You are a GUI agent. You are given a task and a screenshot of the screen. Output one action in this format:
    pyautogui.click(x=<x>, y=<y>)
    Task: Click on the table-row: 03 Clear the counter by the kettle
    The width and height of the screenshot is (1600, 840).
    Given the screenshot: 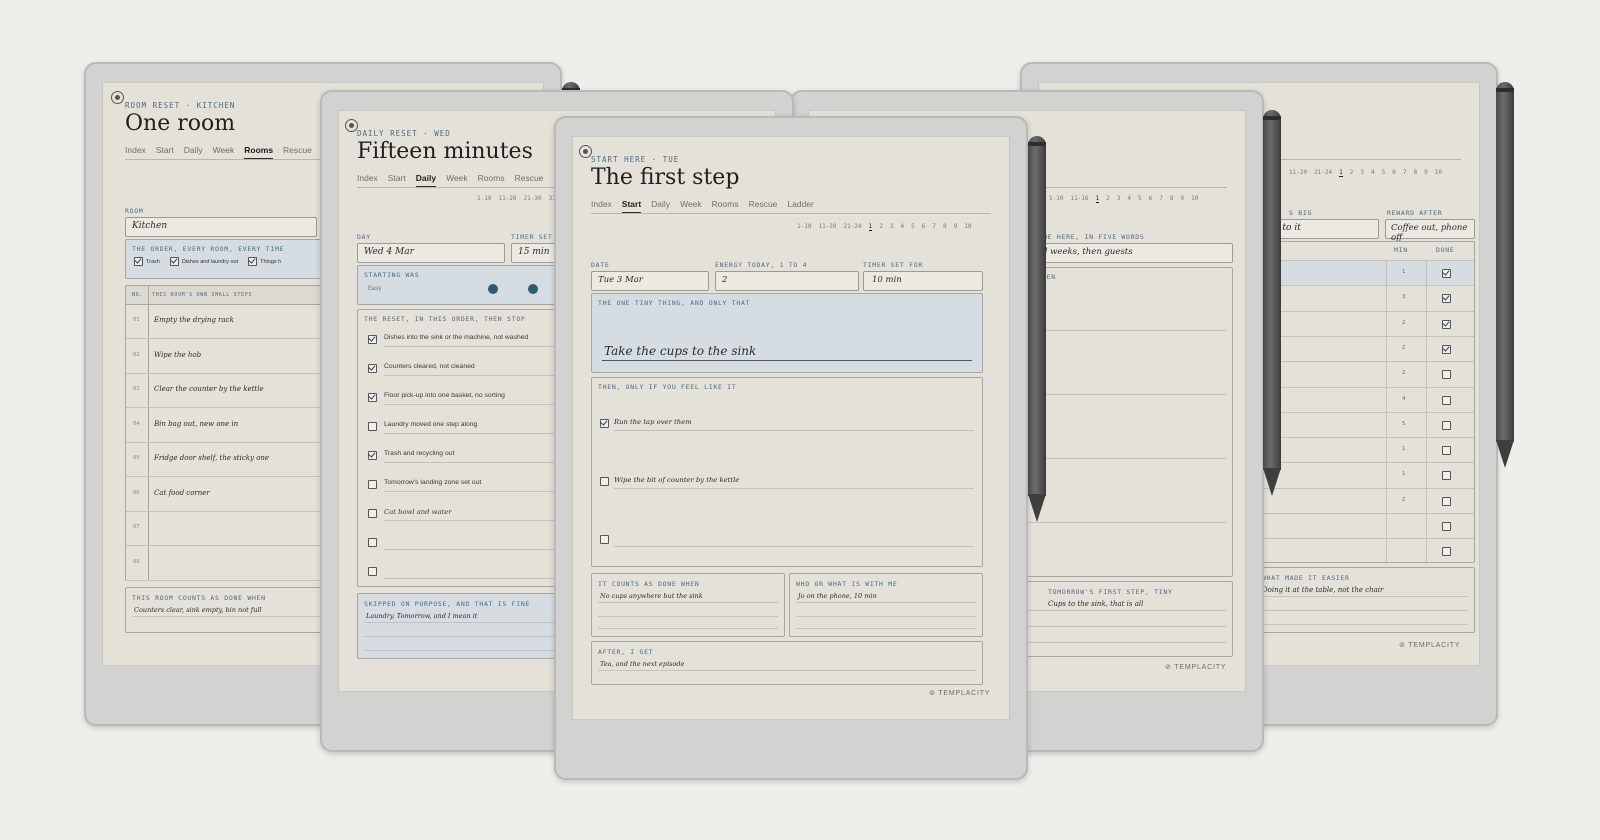 What is the action you would take?
    pyautogui.click(x=226, y=390)
    